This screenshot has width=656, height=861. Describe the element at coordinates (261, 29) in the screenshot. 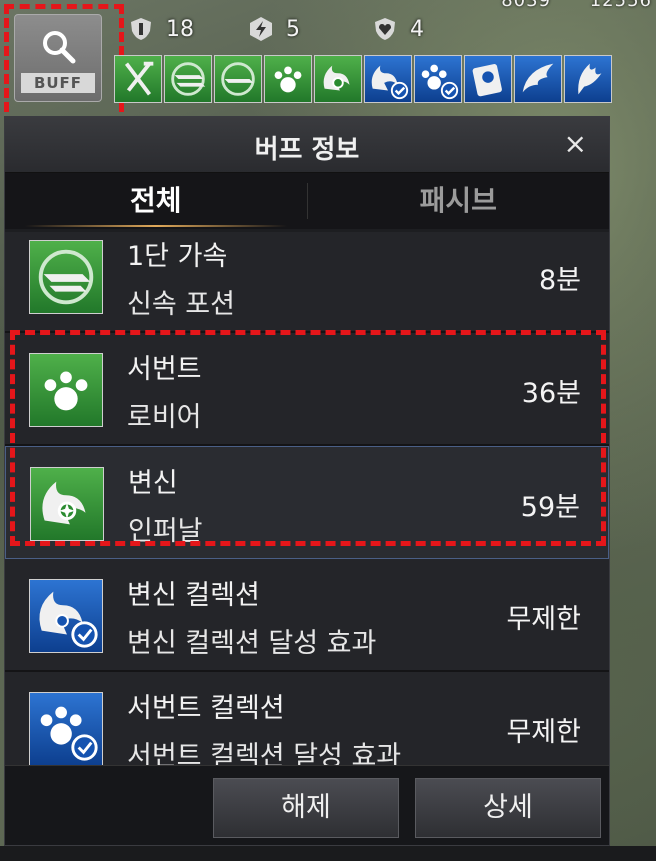

I see `lightning-icon` at that location.